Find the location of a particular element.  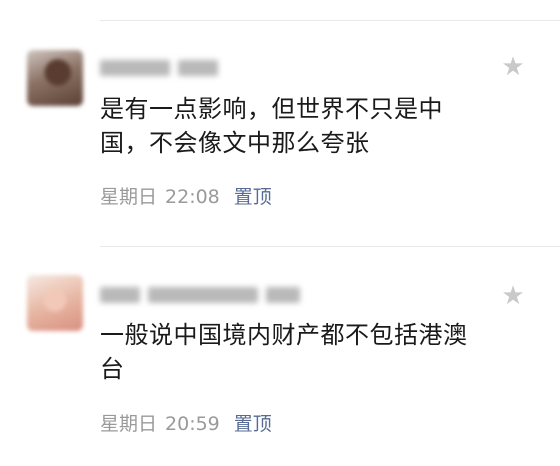

comment-time: 22:08 is located at coordinates (192, 197).